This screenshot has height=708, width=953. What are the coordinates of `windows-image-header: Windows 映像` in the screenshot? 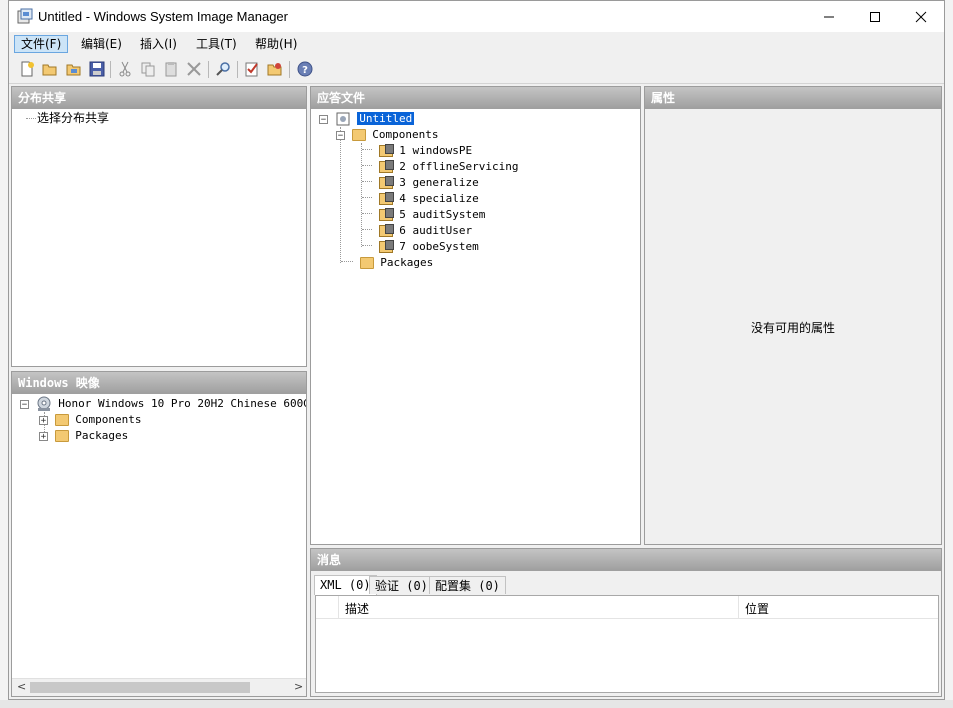 It's located at (159, 383).